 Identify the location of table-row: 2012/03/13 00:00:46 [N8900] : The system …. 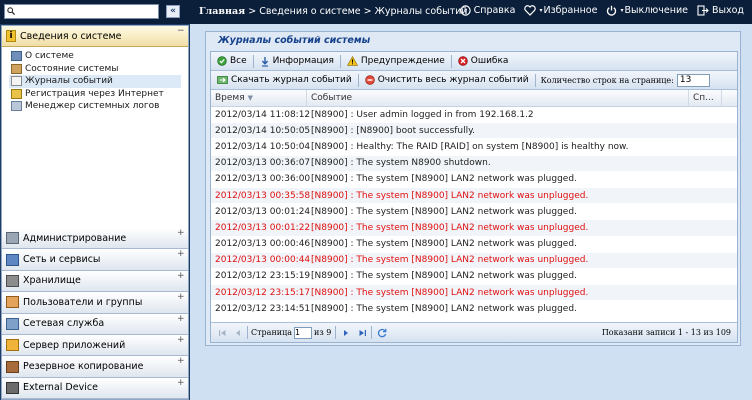
(474, 245).